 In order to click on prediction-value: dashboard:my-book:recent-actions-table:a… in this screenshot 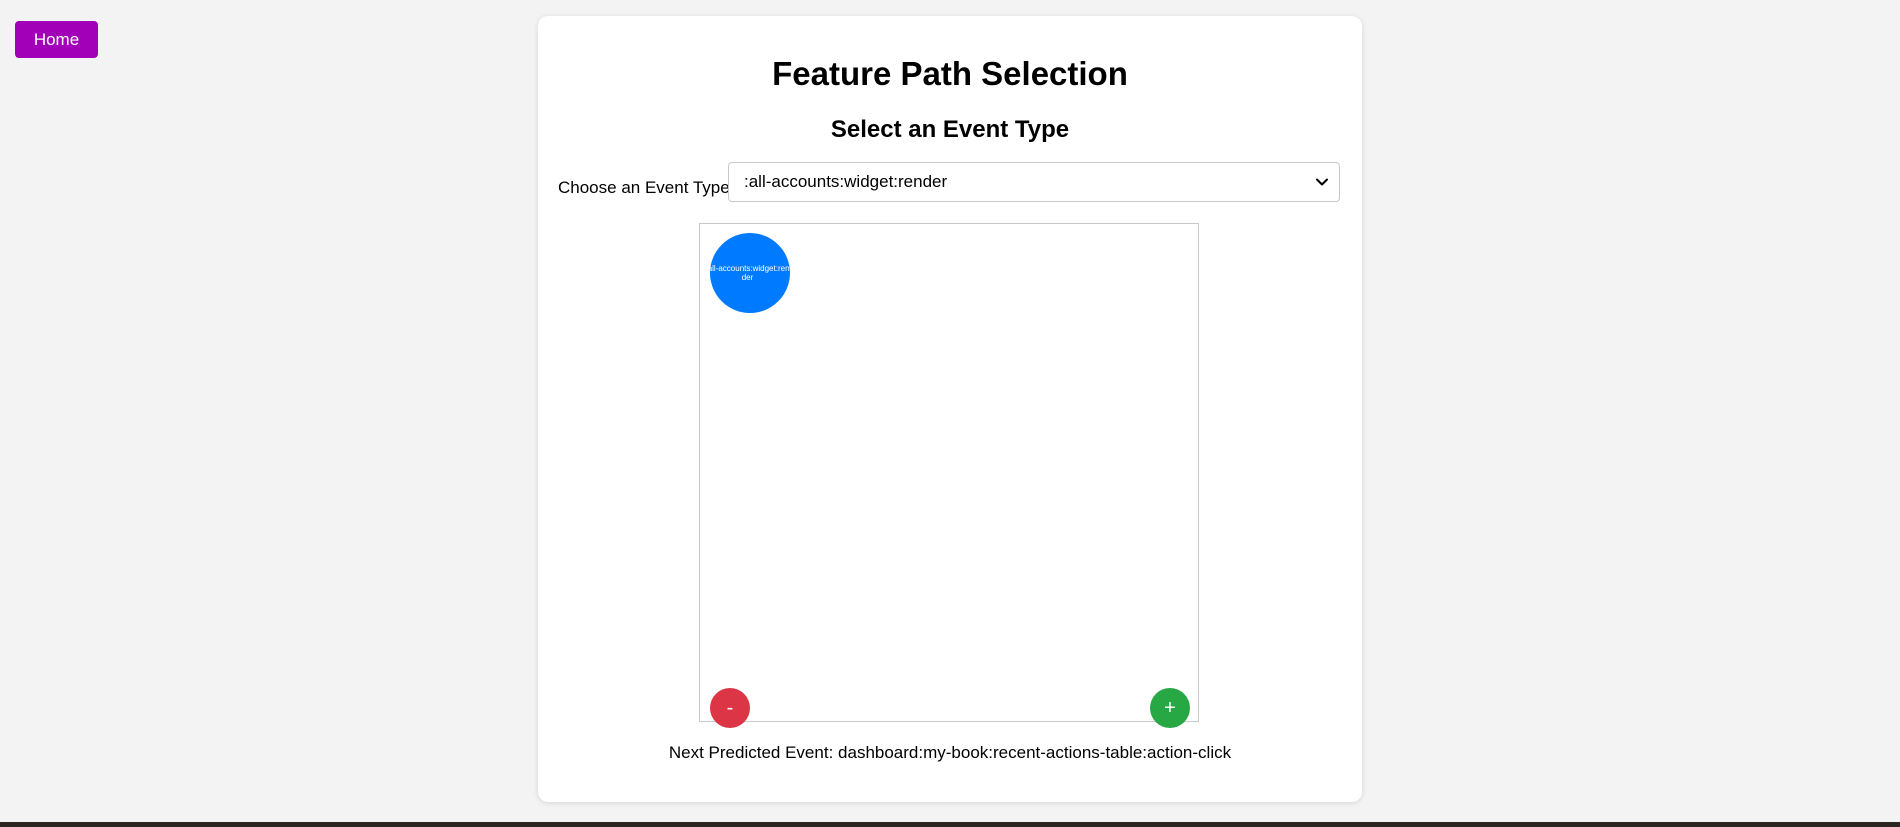, I will do `click(1035, 752)`.